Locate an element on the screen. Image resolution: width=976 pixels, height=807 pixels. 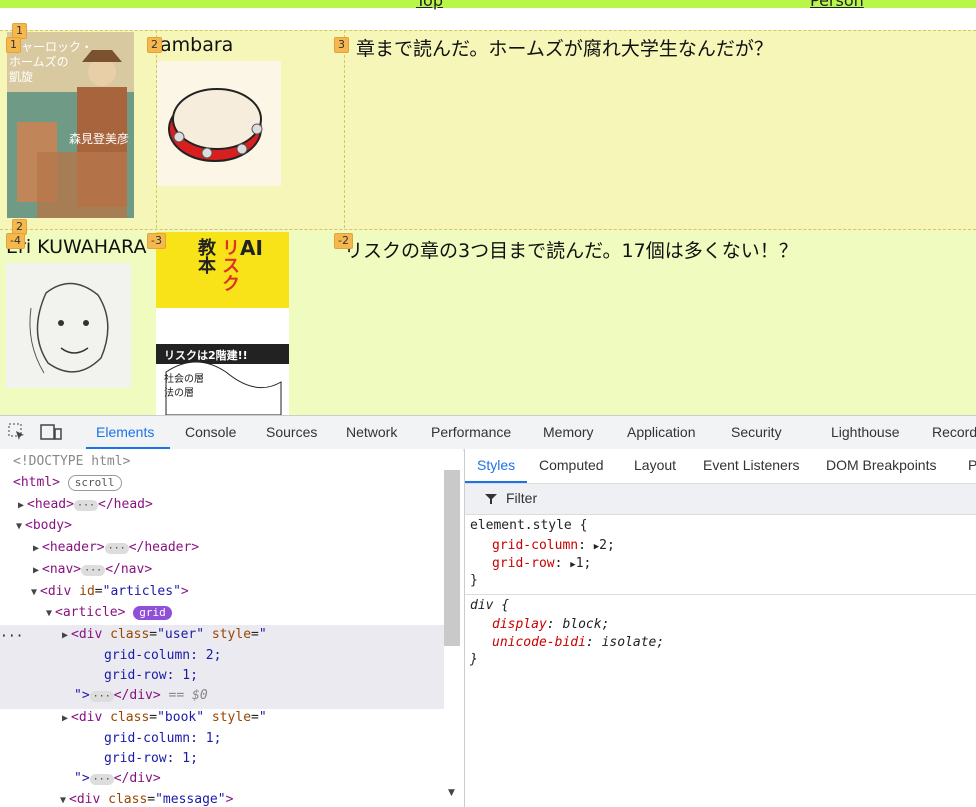
dom-div-user-close: "> ··· </div> == $0 is located at coordinates (141, 695).